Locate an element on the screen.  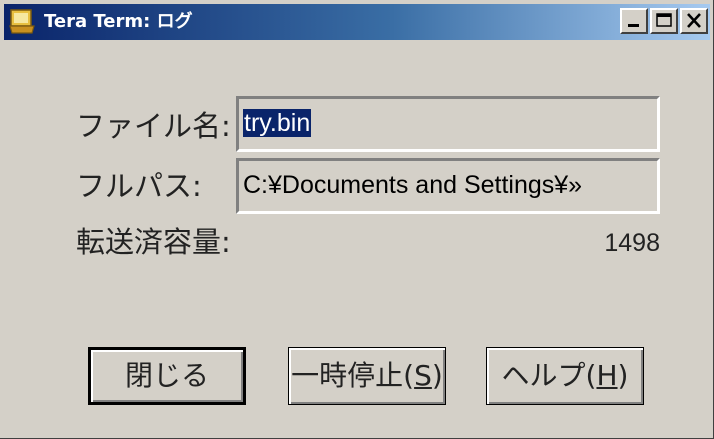
close-button-label: 閉じる is located at coordinates (166, 375).